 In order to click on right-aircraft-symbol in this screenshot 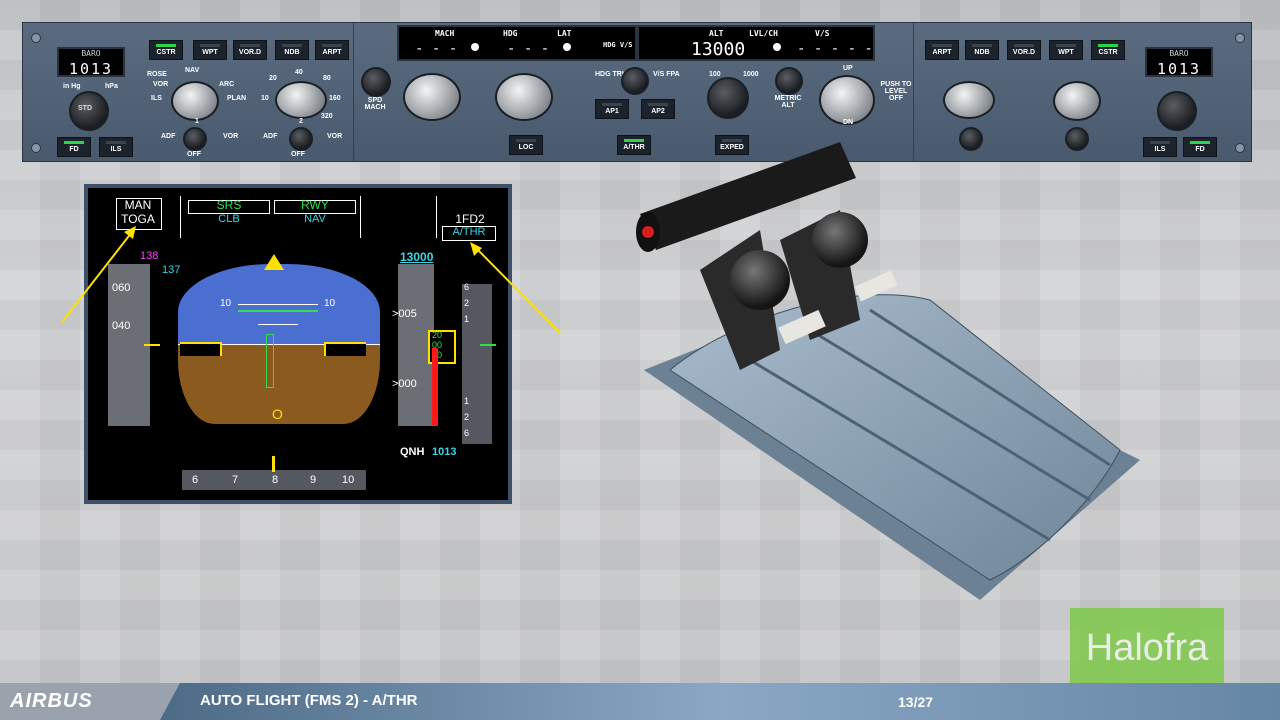, I will do `click(345, 349)`.